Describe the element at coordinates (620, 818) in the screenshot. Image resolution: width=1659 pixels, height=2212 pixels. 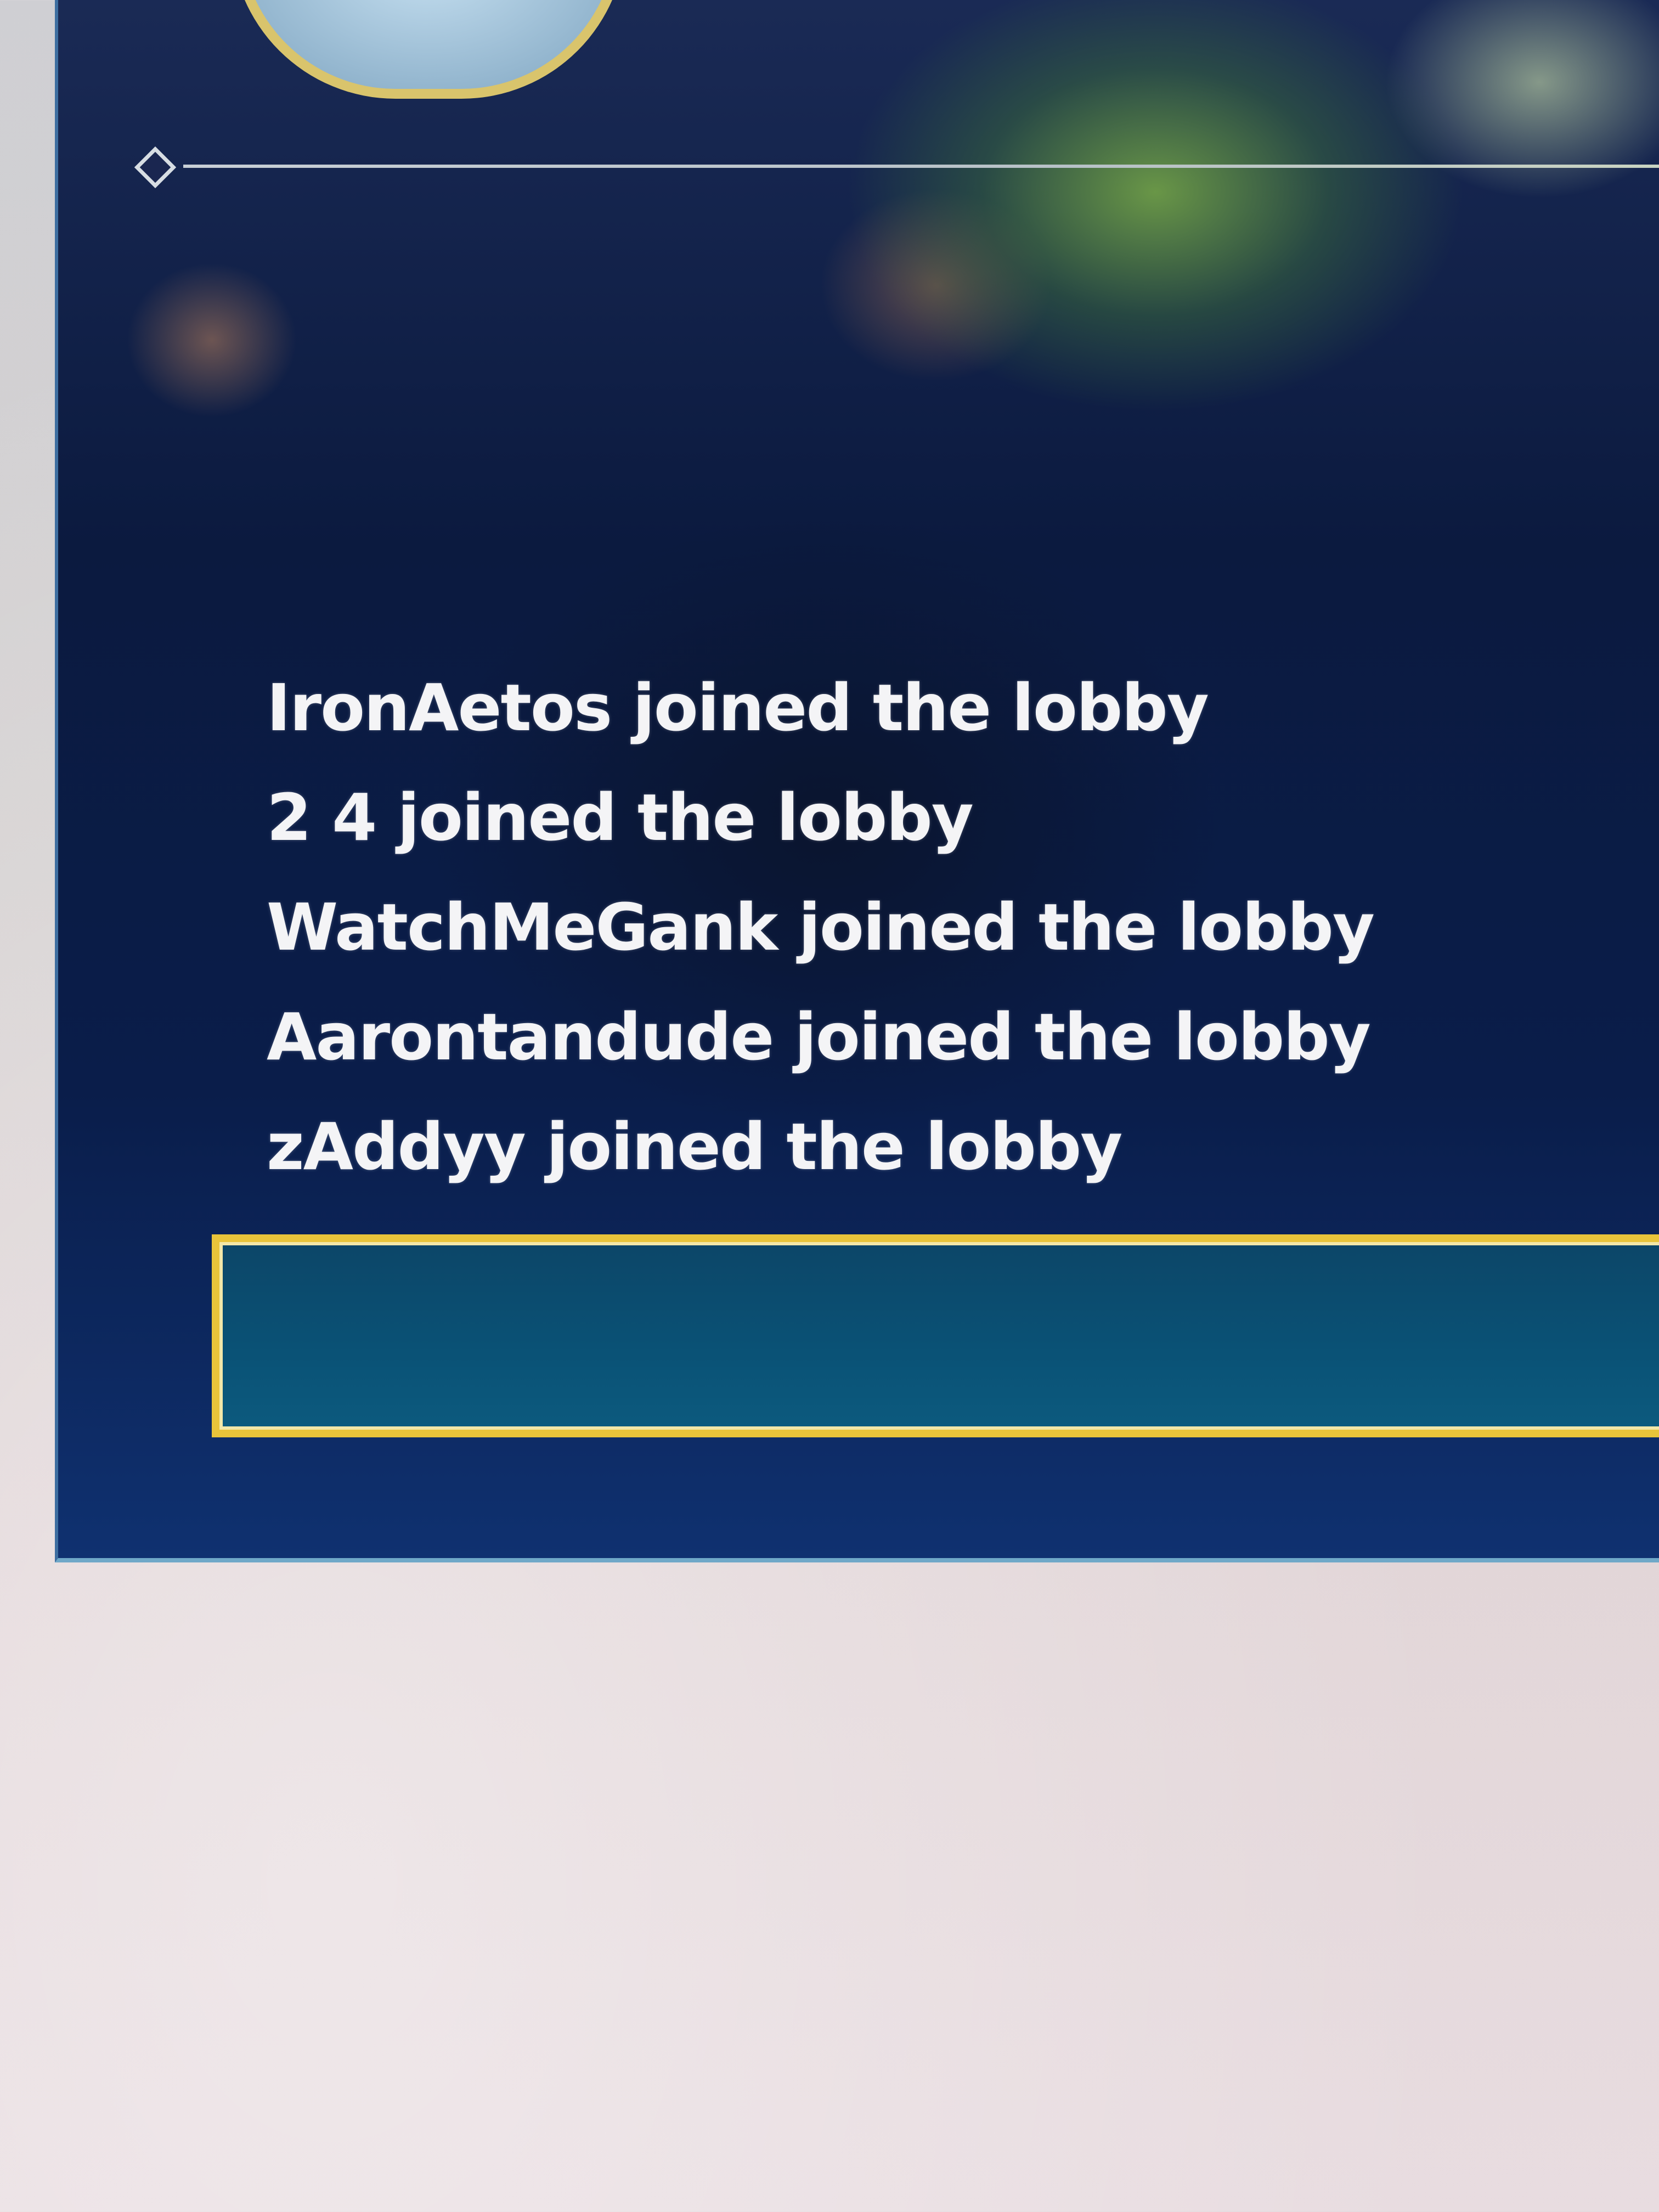
I see `chat-message: 2 4 joined the lobby` at that location.